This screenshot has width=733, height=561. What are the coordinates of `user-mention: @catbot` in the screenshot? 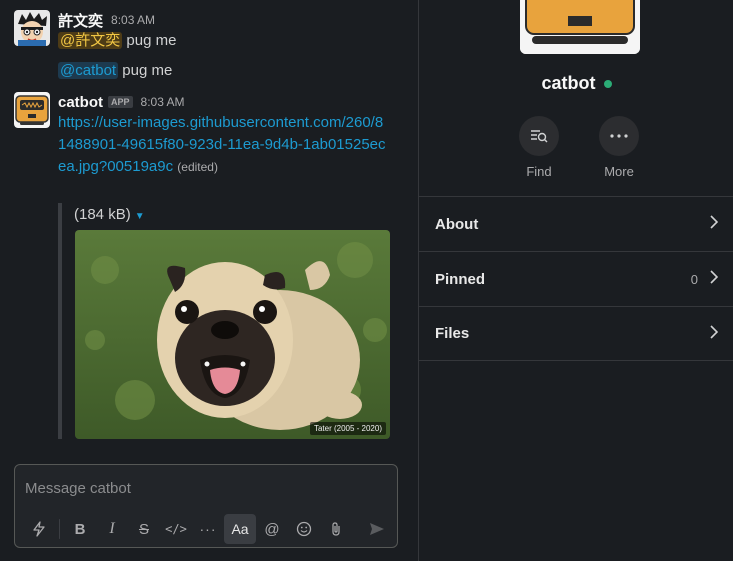 It's located at (88, 70).